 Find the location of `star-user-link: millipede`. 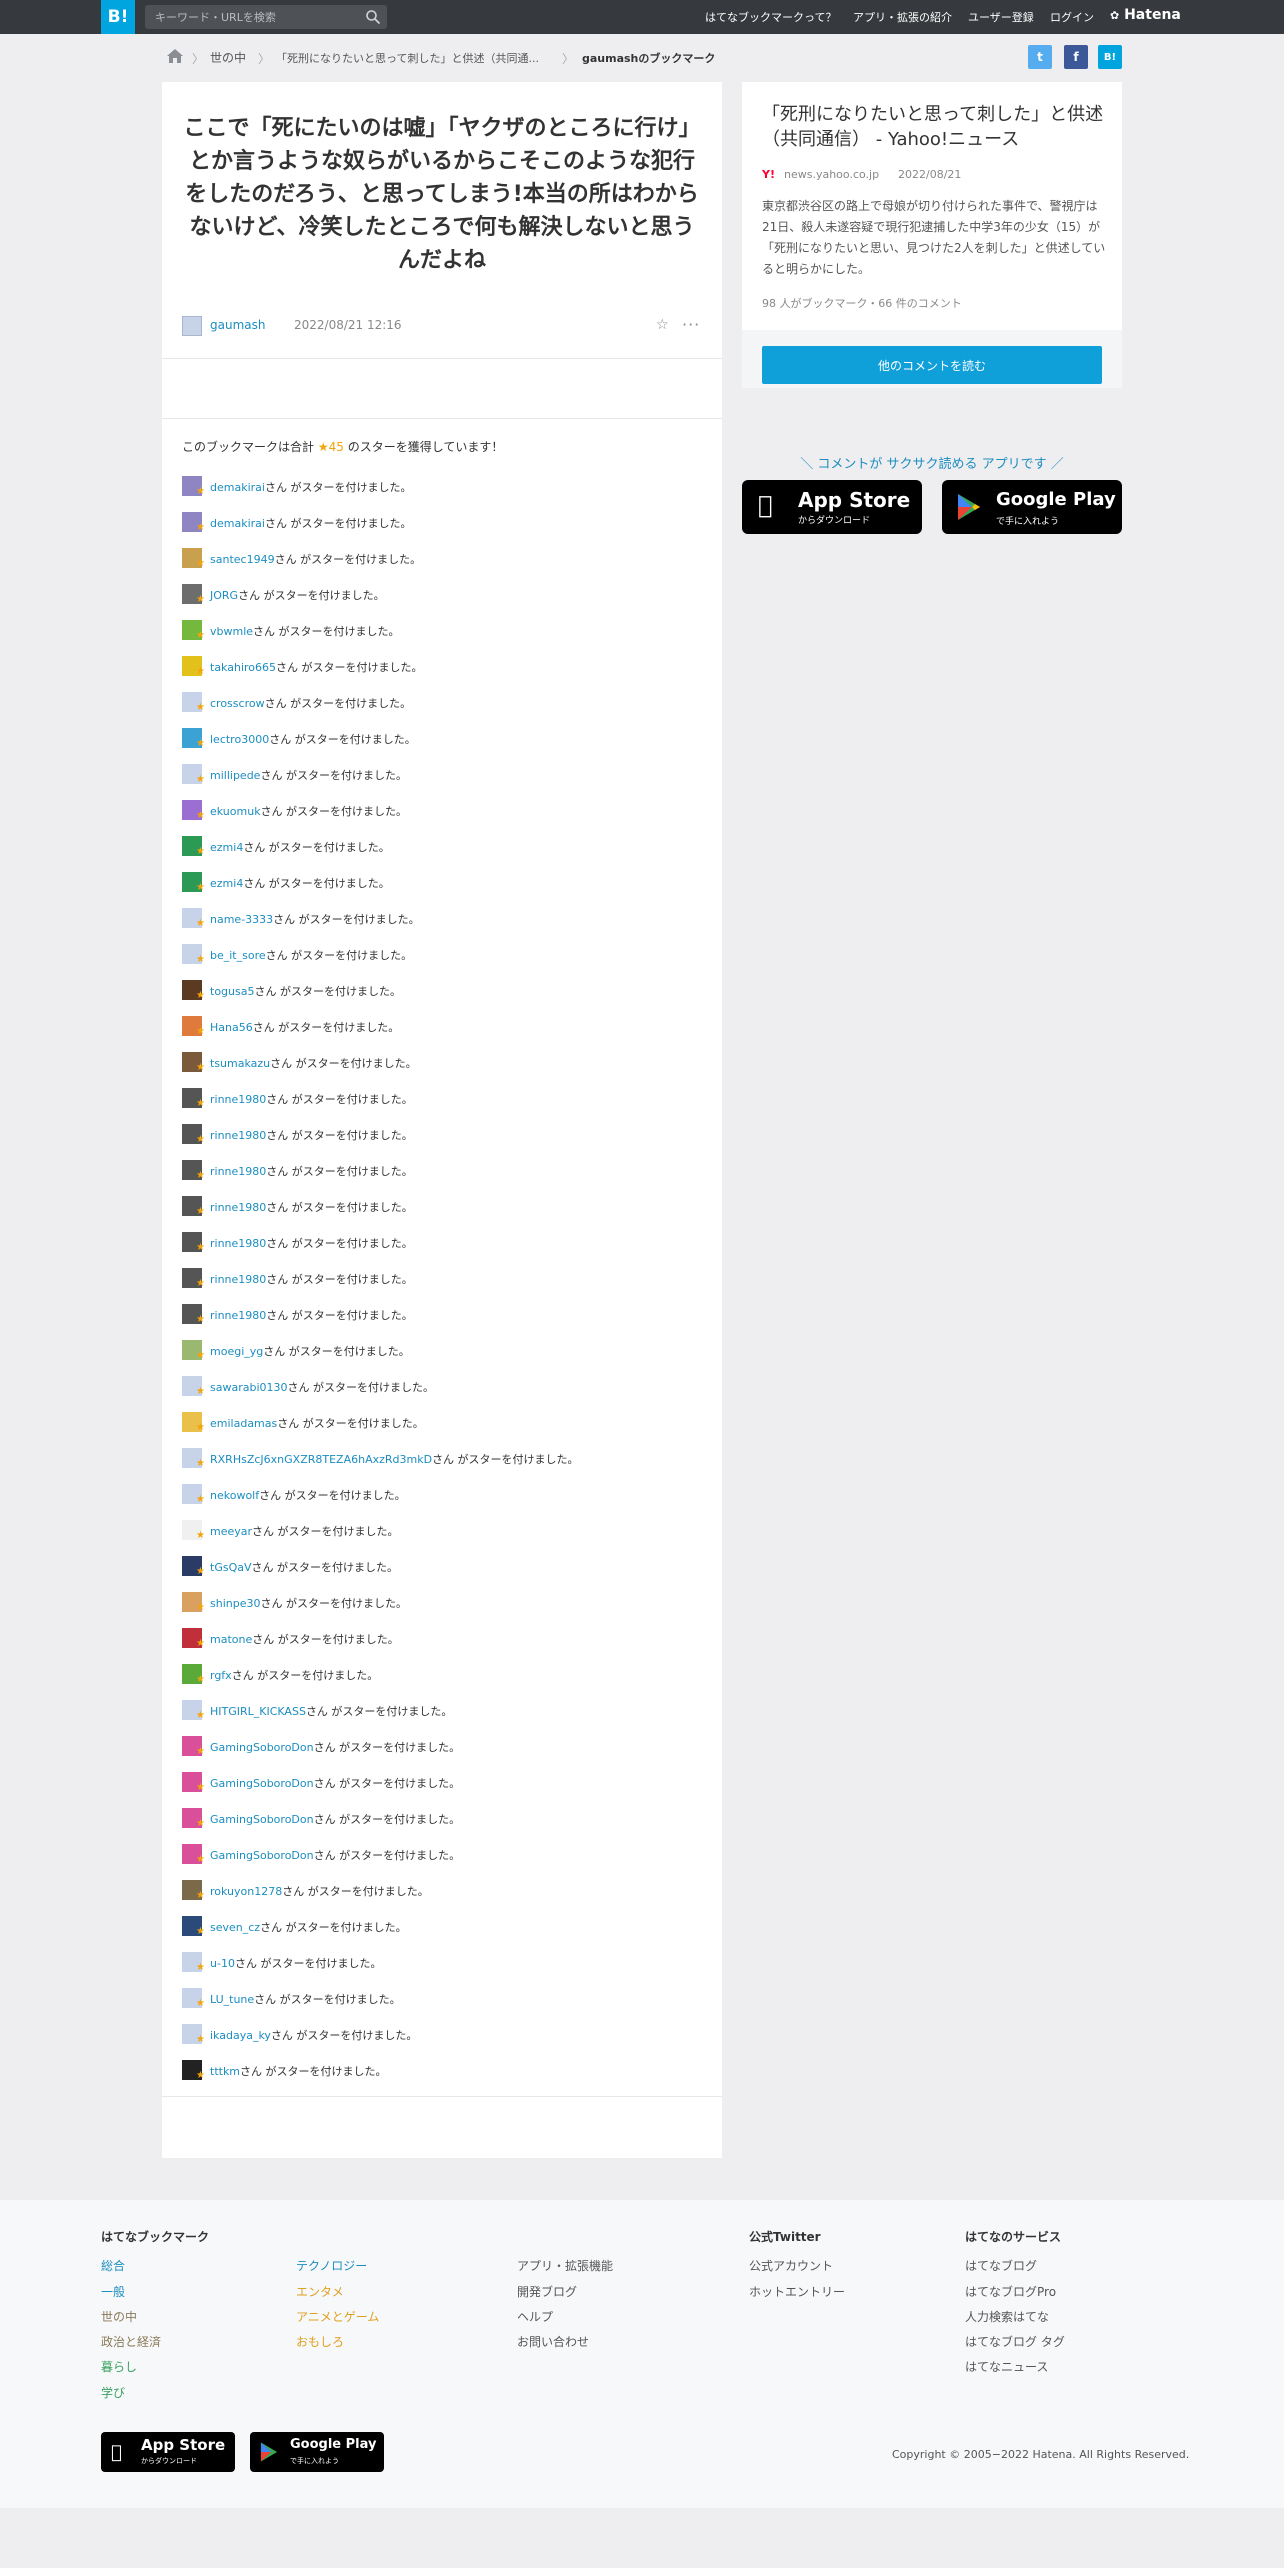

star-user-link: millipede is located at coordinates (235, 775).